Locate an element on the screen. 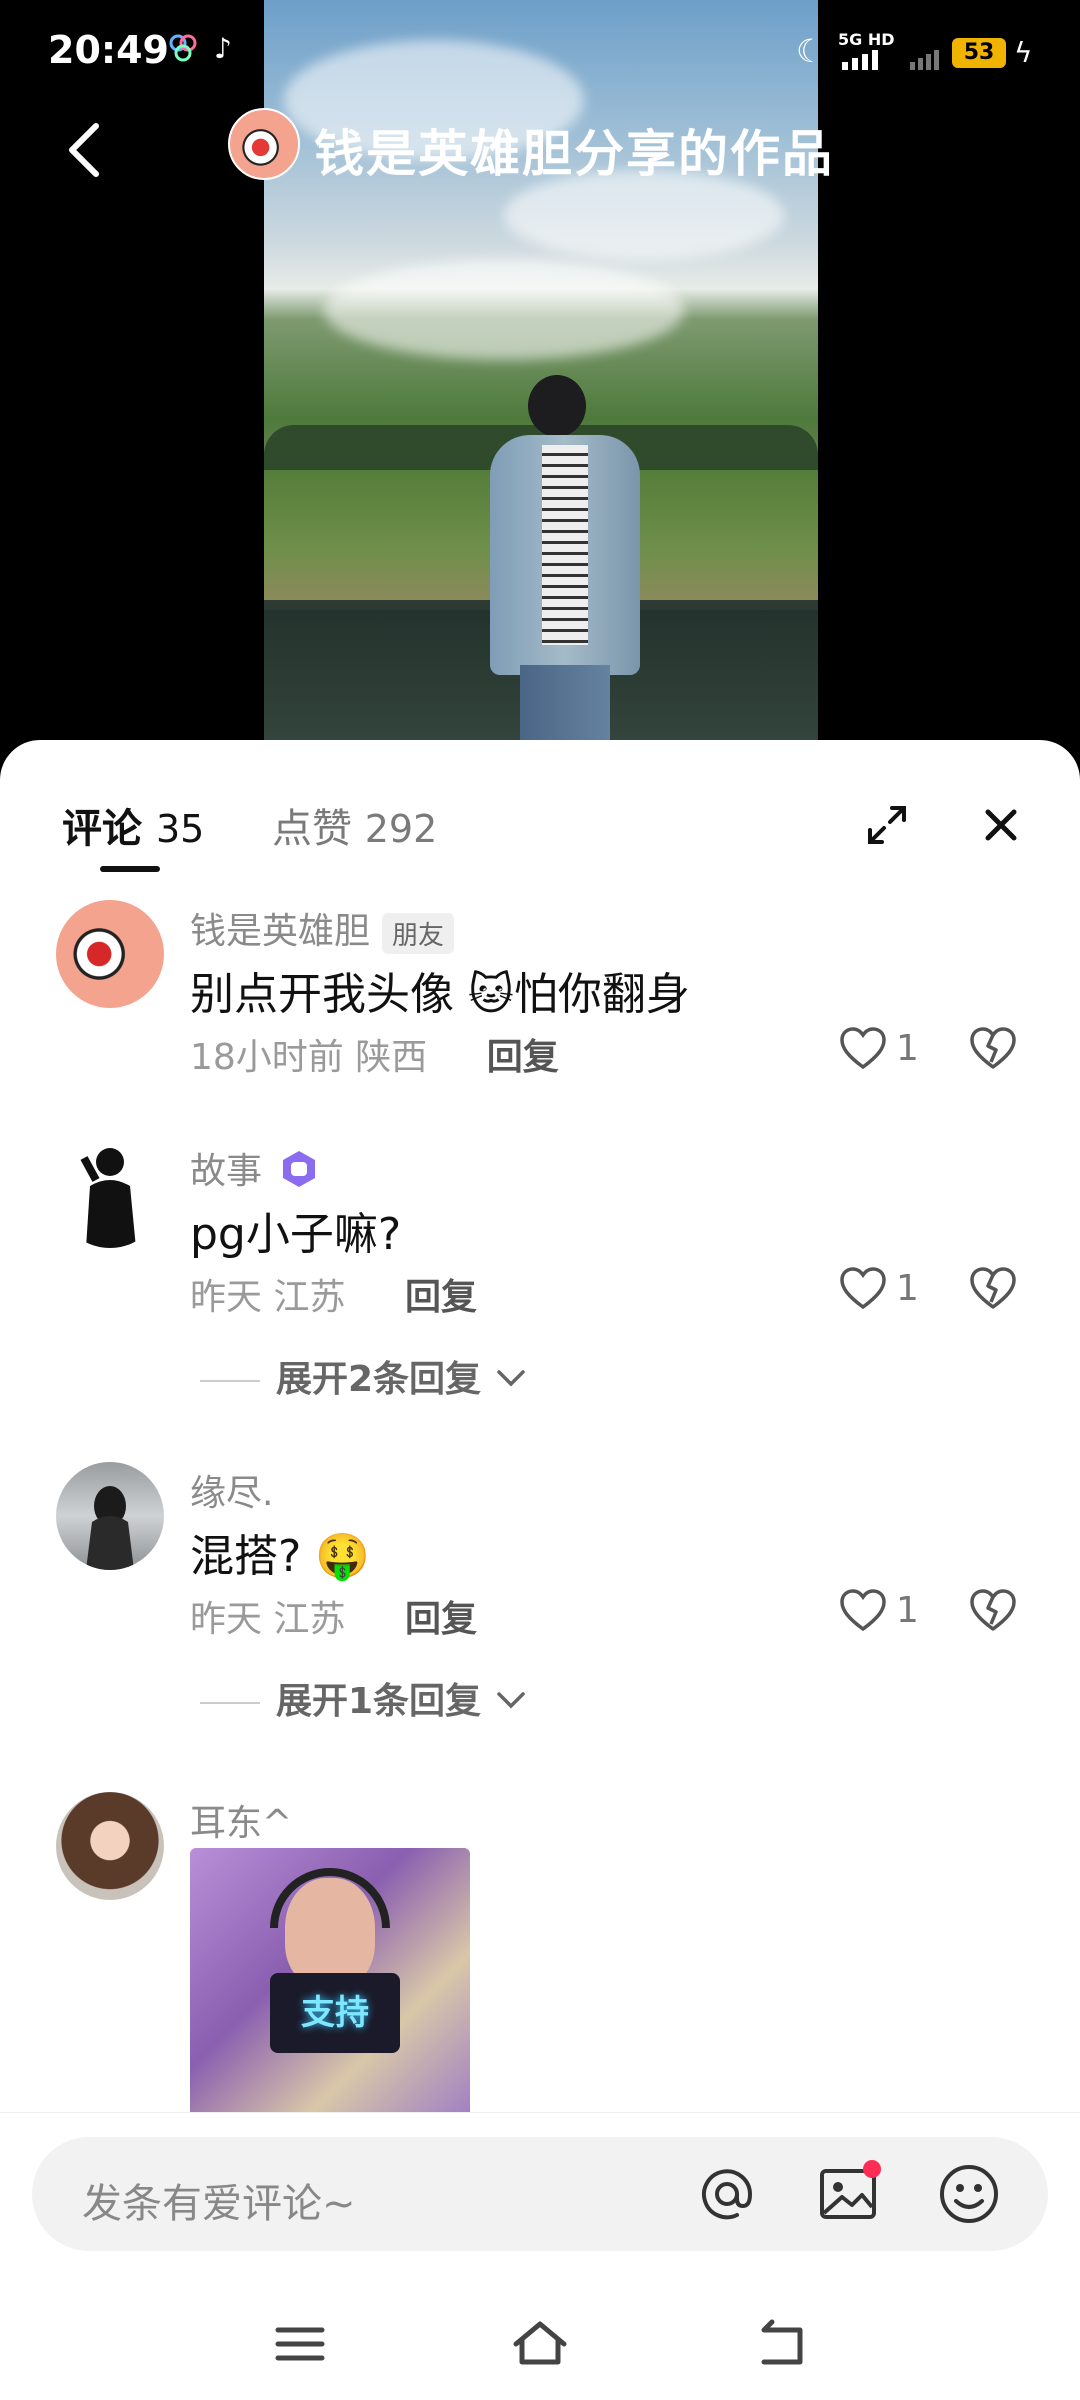 The height and width of the screenshot is (2400, 1080). tab-comments-count: 35 is located at coordinates (180, 829).